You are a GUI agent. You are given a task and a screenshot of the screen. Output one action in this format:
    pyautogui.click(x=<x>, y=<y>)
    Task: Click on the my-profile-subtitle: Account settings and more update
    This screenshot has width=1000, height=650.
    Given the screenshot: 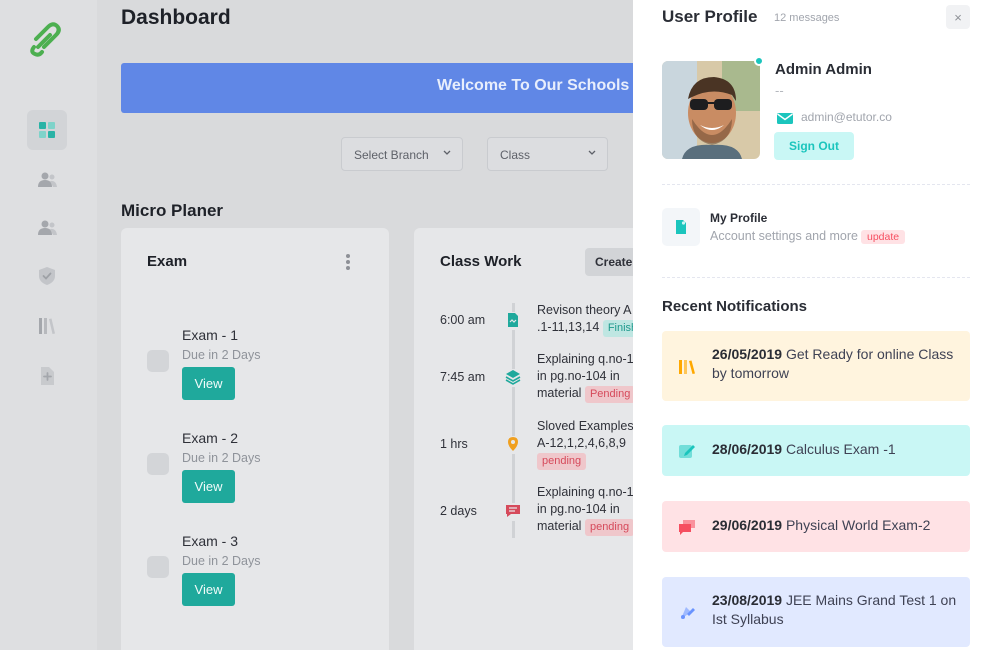 What is the action you would take?
    pyautogui.click(x=808, y=236)
    